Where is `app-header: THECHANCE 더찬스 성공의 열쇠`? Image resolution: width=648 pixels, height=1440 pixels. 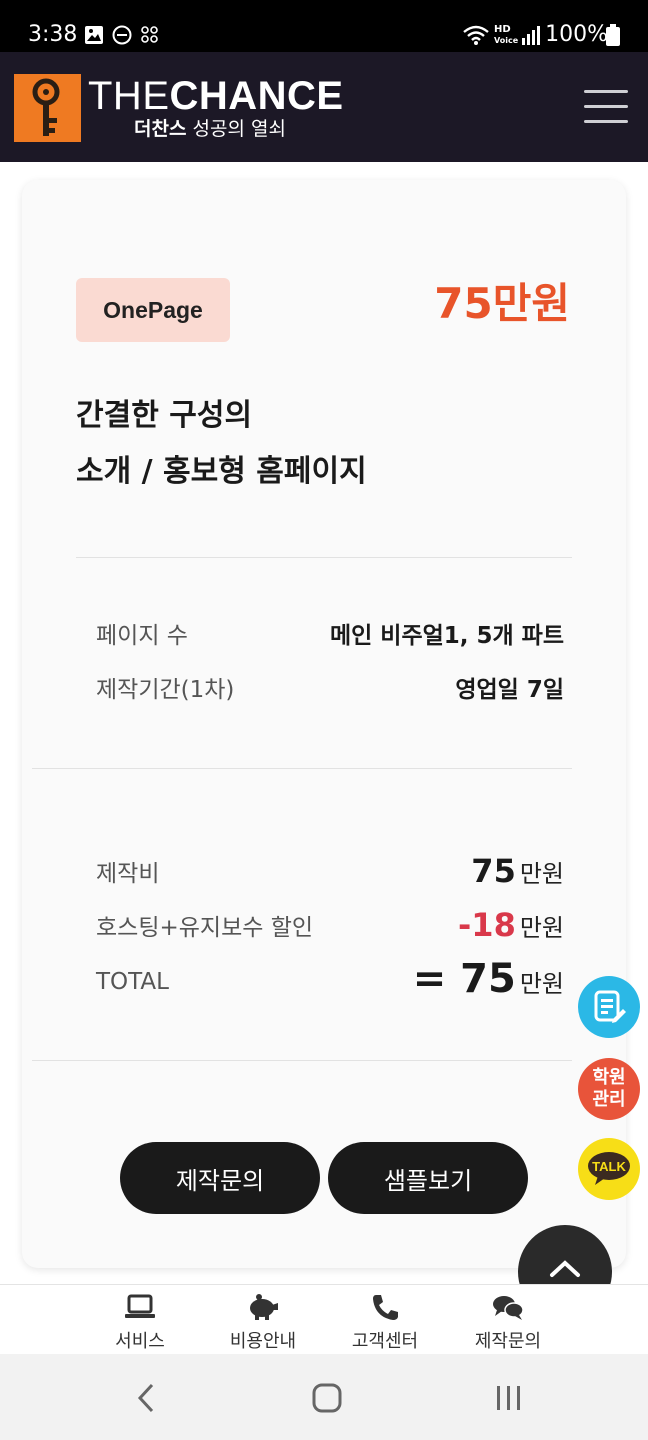
app-header: THECHANCE 더찬스 성공의 열쇠 is located at coordinates (324, 107).